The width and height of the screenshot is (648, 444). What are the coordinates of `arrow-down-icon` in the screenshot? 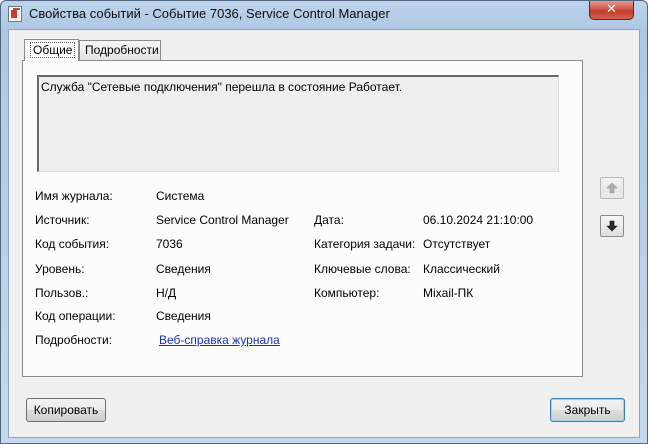 It's located at (612, 226).